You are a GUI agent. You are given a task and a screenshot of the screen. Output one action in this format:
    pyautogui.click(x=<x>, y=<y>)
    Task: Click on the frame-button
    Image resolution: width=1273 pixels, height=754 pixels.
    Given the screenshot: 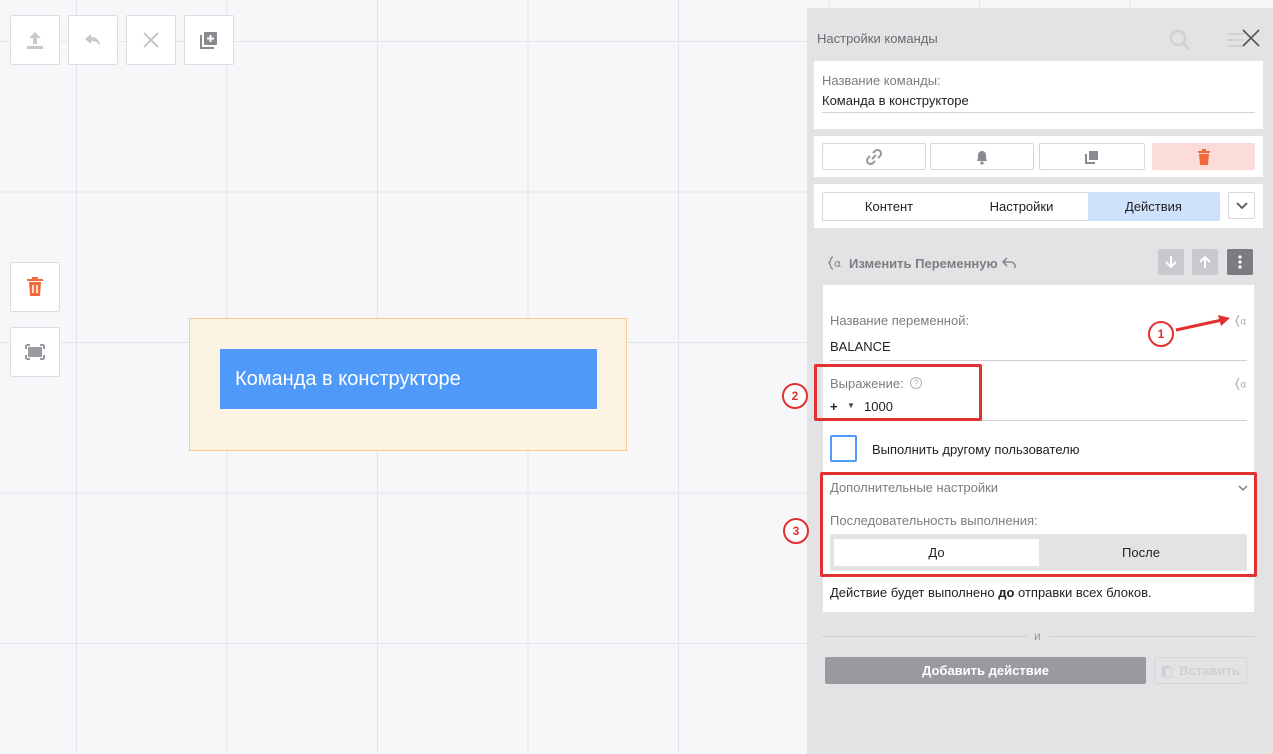 What is the action you would take?
    pyautogui.click(x=35, y=352)
    